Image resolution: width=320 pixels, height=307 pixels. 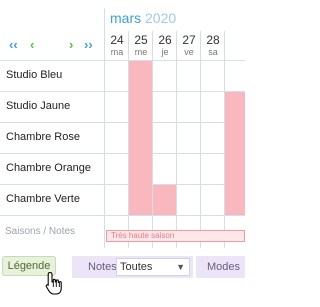 I want to click on day-header: 26 je, so click(x=165, y=45).